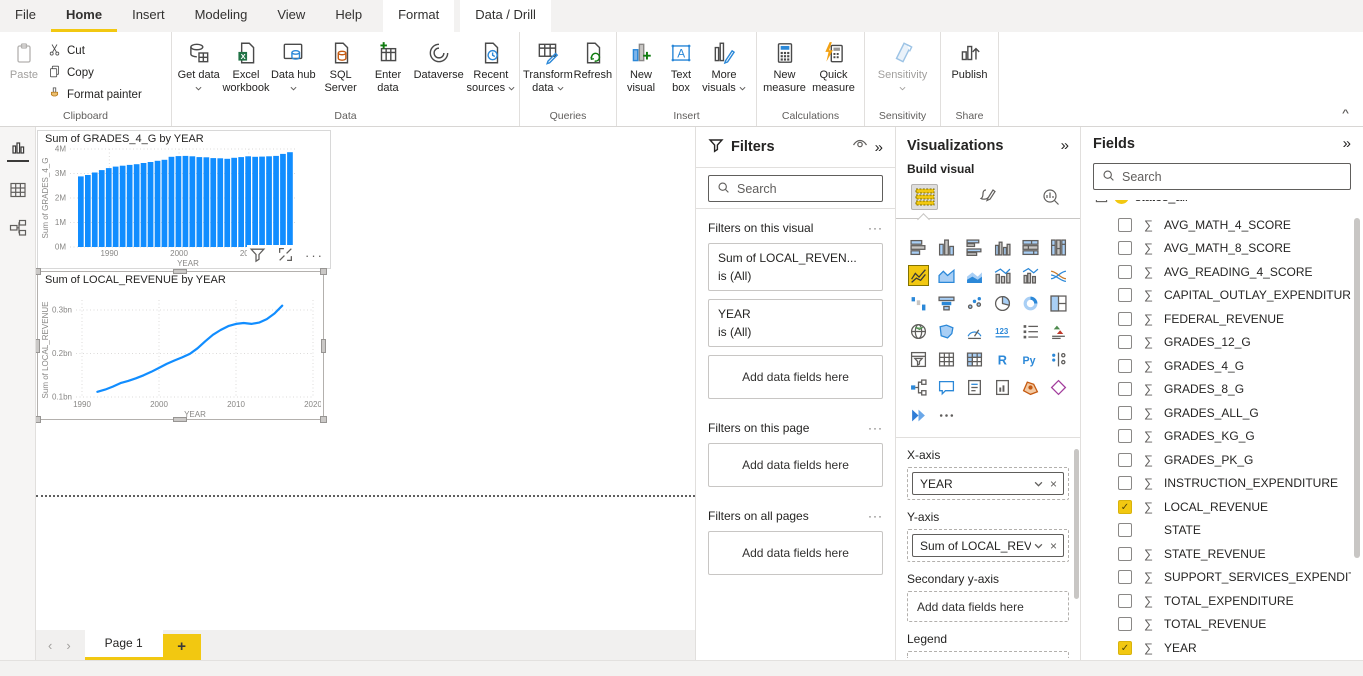 This screenshot has width=1363, height=676. I want to click on field-row-avg_math_4_score: ∑ AVG_MATH_4_SCORE, so click(1222, 225).